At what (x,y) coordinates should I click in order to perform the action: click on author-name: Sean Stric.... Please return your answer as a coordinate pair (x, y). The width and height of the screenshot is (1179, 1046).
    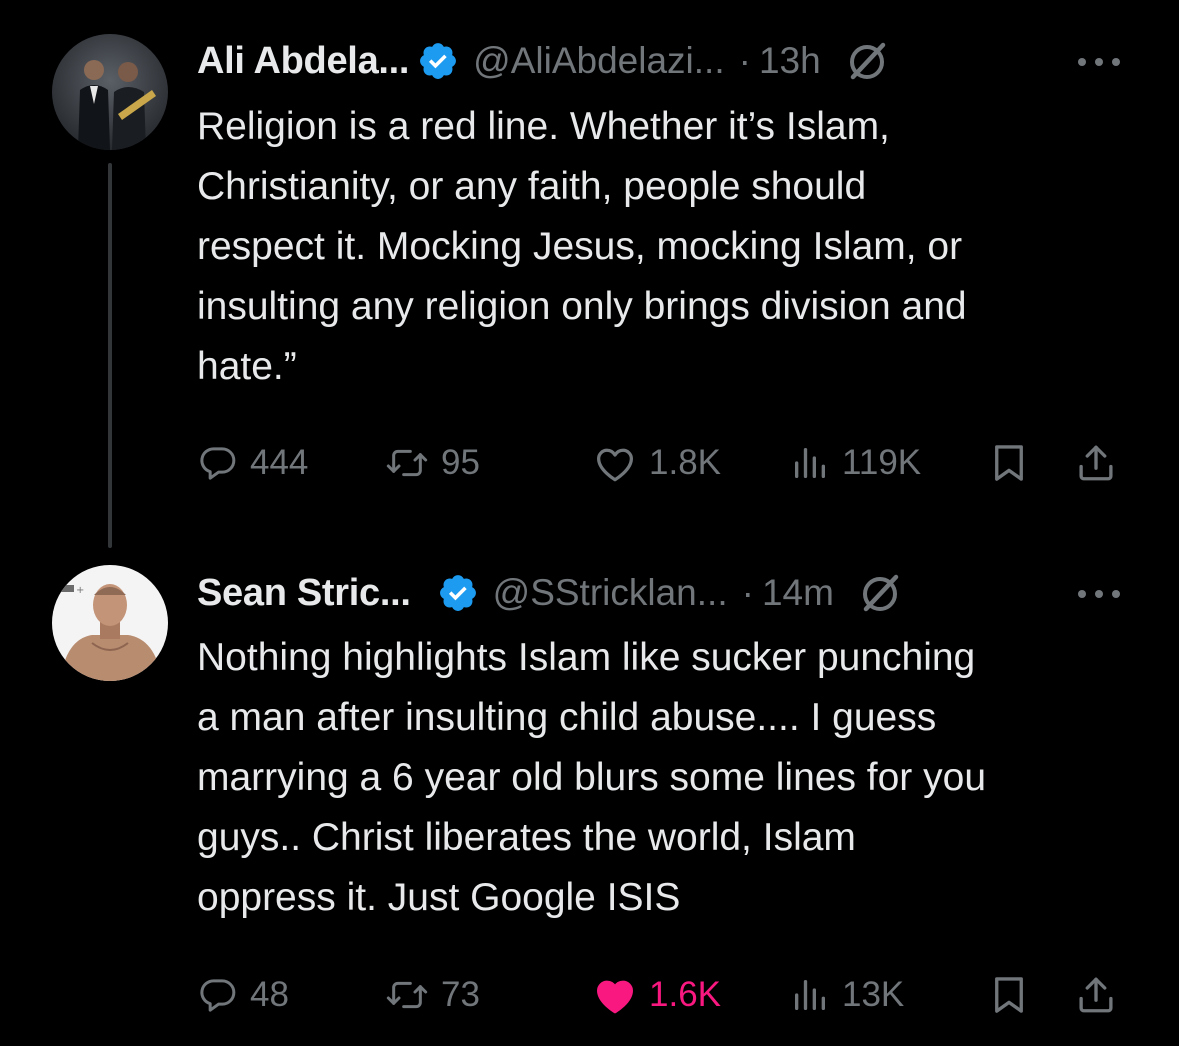
    Looking at the image, I should click on (304, 593).